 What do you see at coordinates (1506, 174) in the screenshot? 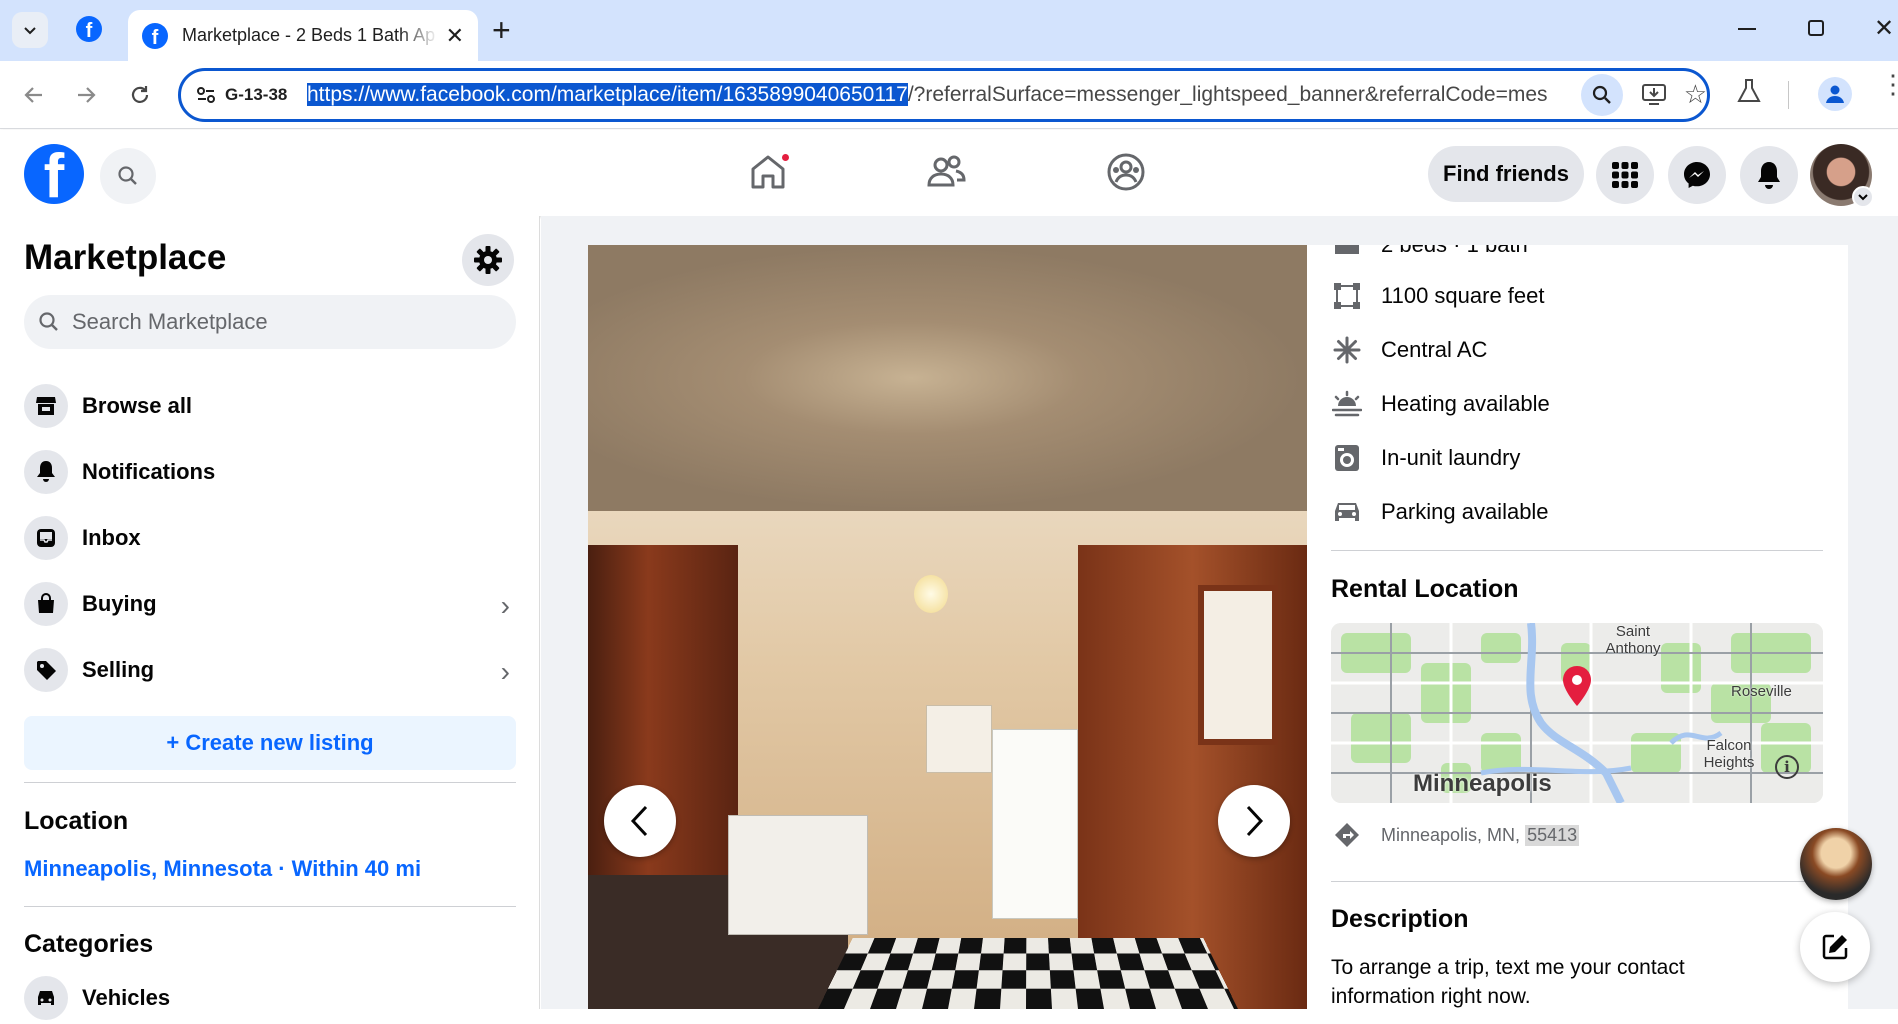
I see `find-friends-button: Find friends` at bounding box center [1506, 174].